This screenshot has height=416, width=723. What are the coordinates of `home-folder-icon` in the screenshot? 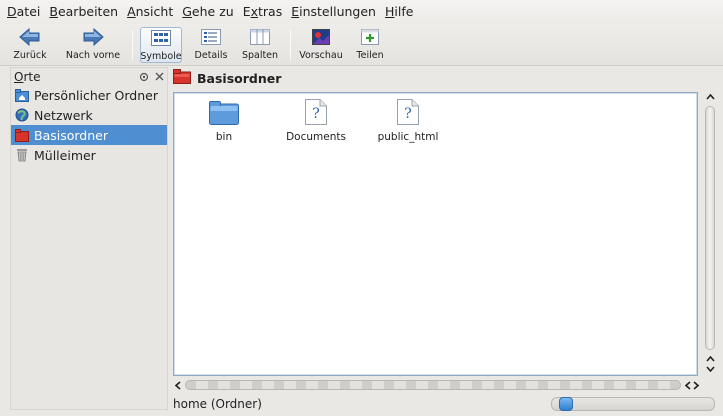 It's located at (22, 95).